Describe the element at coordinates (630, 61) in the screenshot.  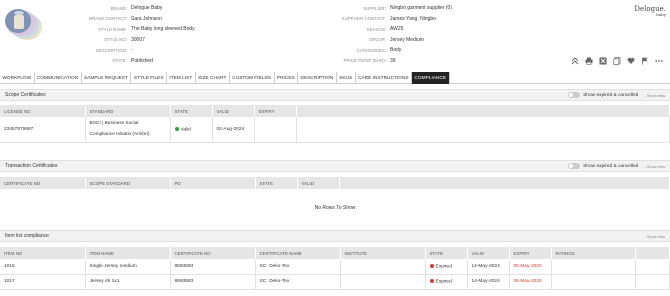
I see `heart-icon` at that location.